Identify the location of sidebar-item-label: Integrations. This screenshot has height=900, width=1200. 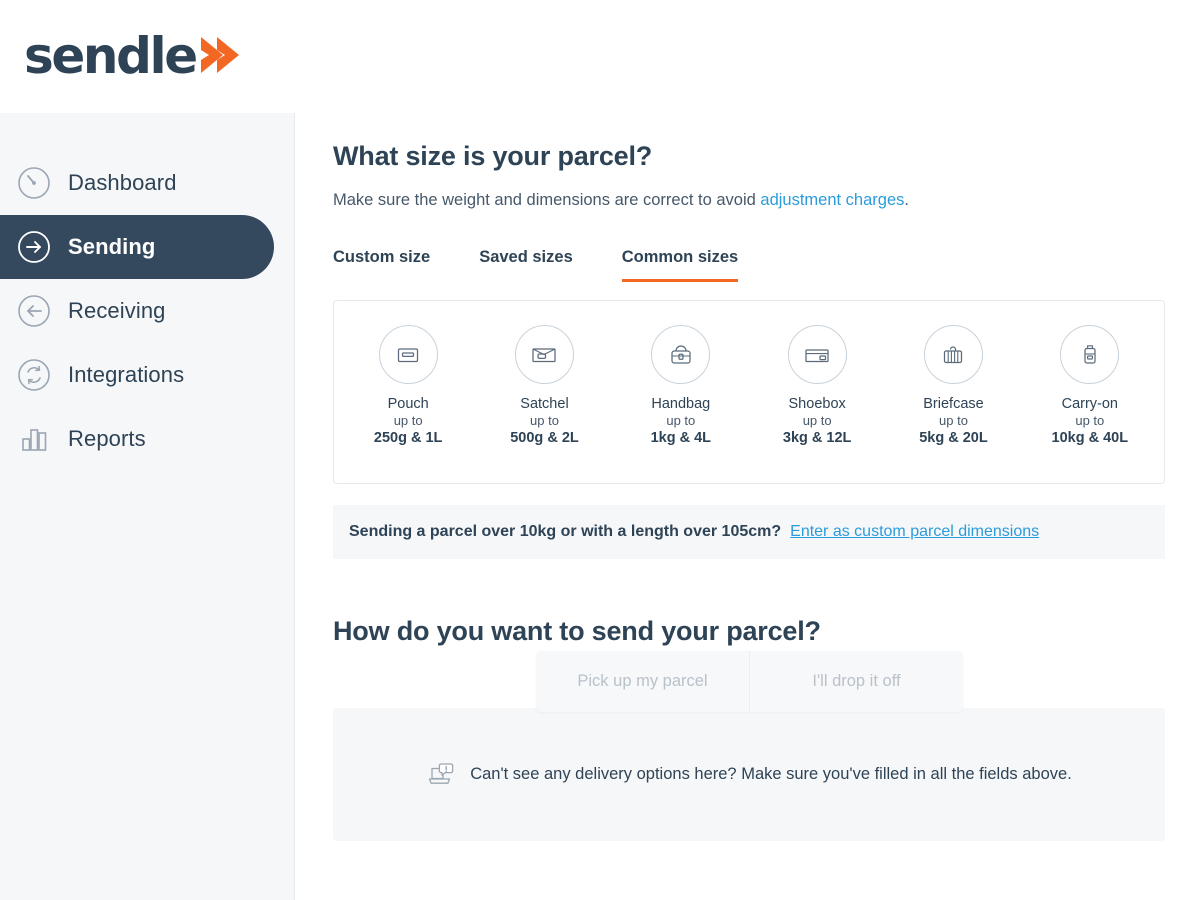
(126, 374).